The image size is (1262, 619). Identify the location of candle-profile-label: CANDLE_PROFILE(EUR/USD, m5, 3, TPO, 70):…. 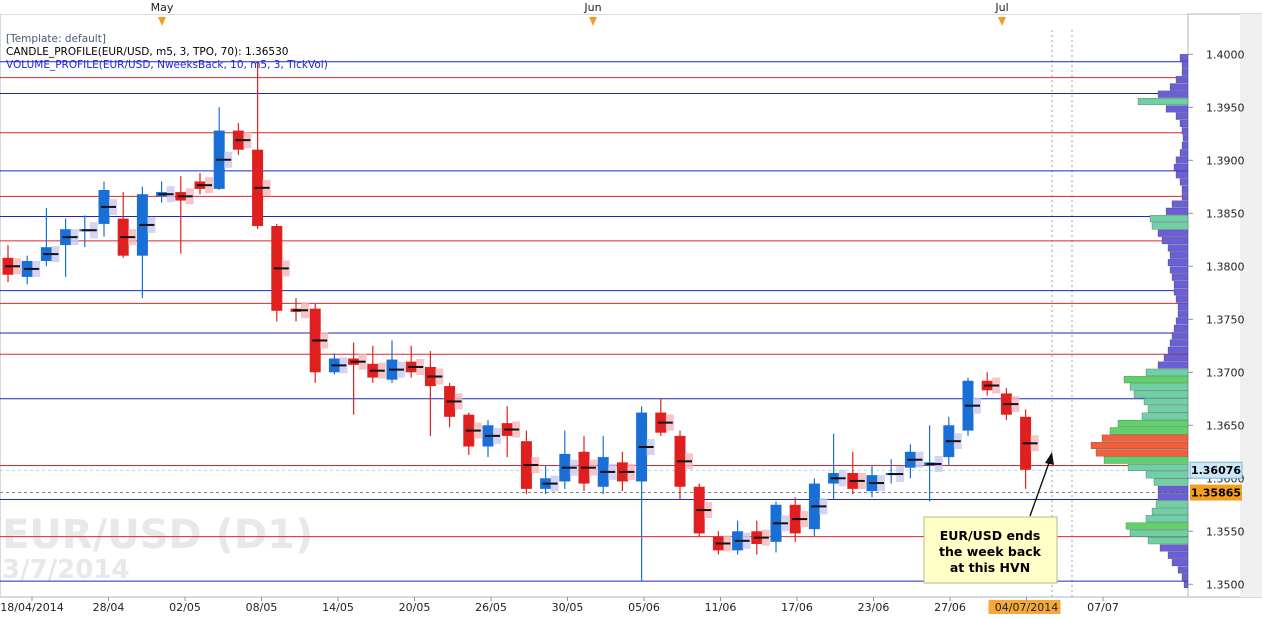
(147, 52).